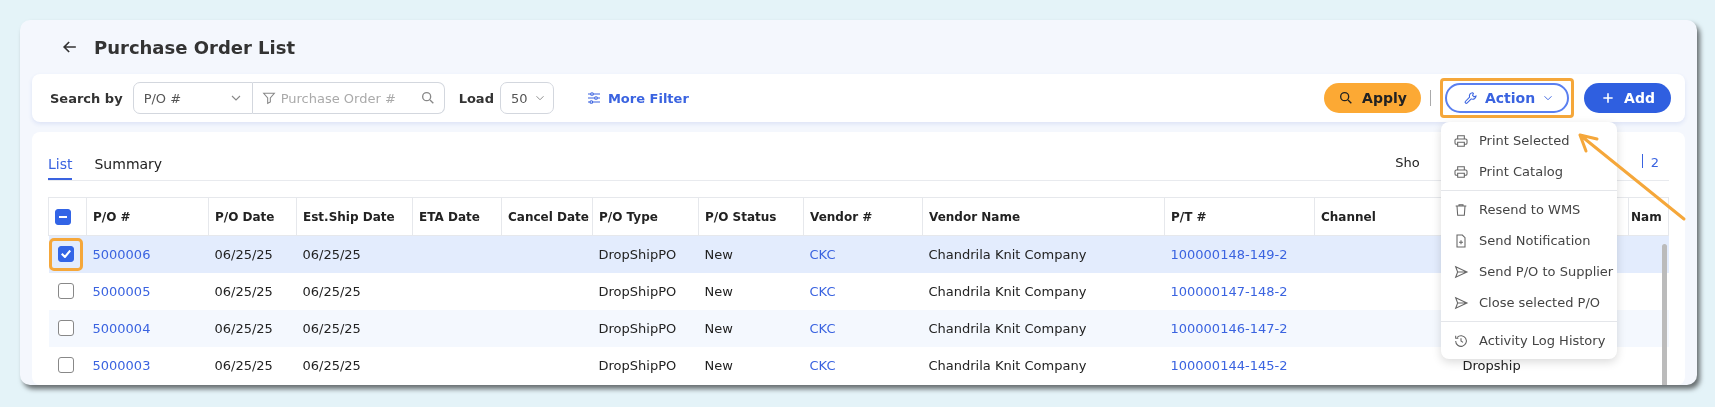 The width and height of the screenshot is (1715, 407). Describe the element at coordinates (1461, 240) in the screenshot. I see `document-plus-icon` at that location.